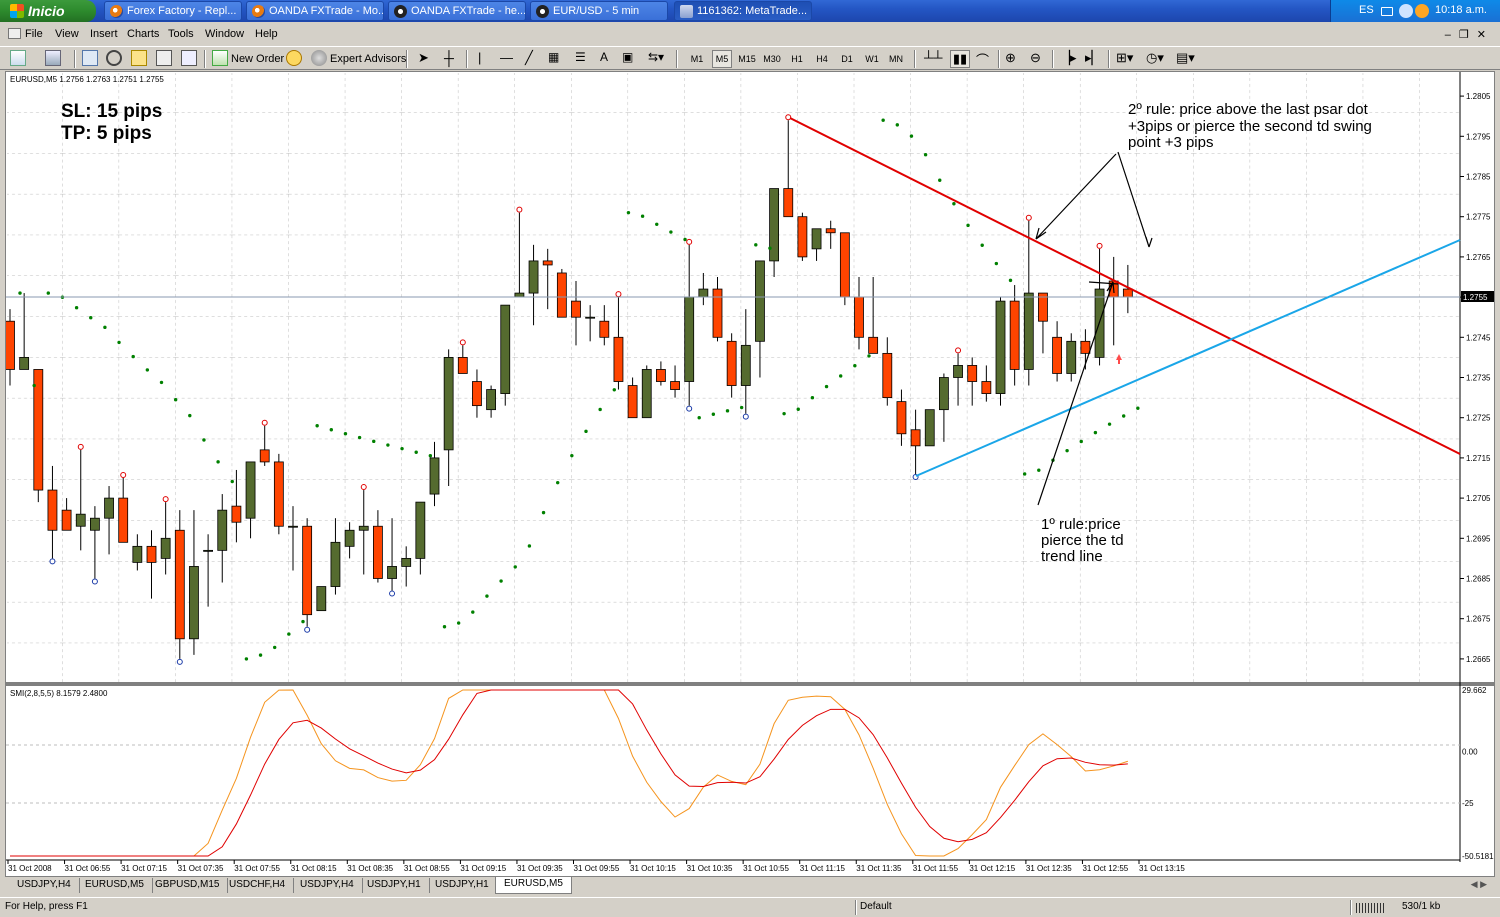  Describe the element at coordinates (872, 59) in the screenshot. I see `timeframe-w1: W1` at that location.